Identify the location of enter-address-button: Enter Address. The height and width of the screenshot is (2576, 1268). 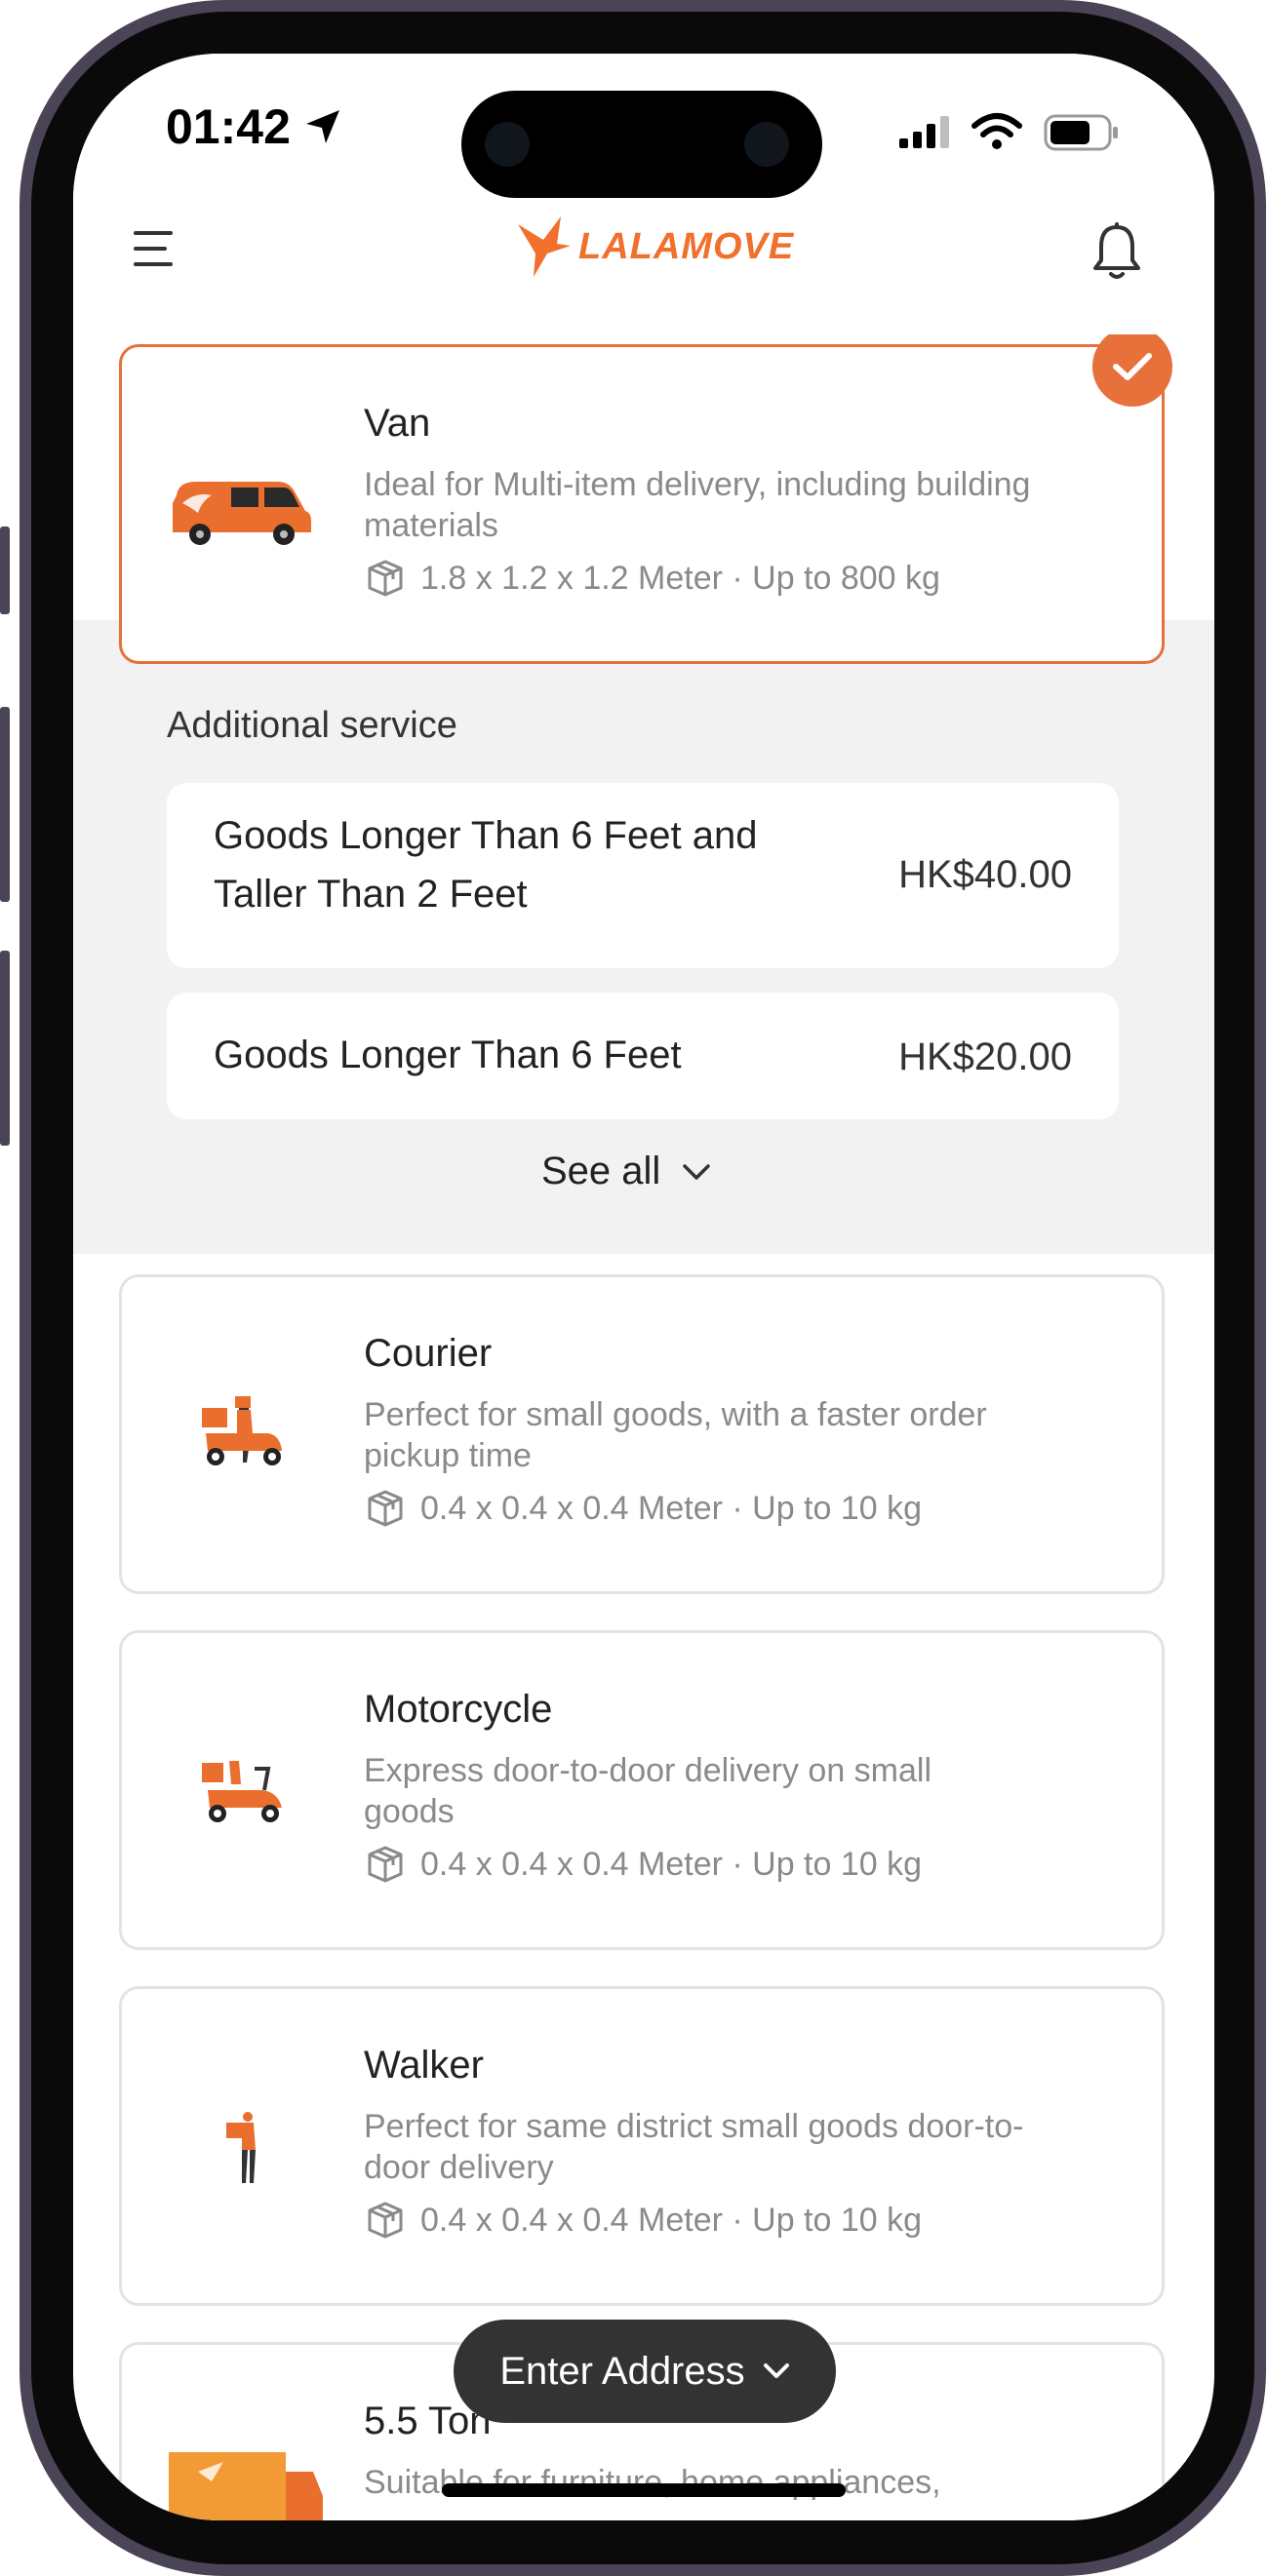
(645, 2371).